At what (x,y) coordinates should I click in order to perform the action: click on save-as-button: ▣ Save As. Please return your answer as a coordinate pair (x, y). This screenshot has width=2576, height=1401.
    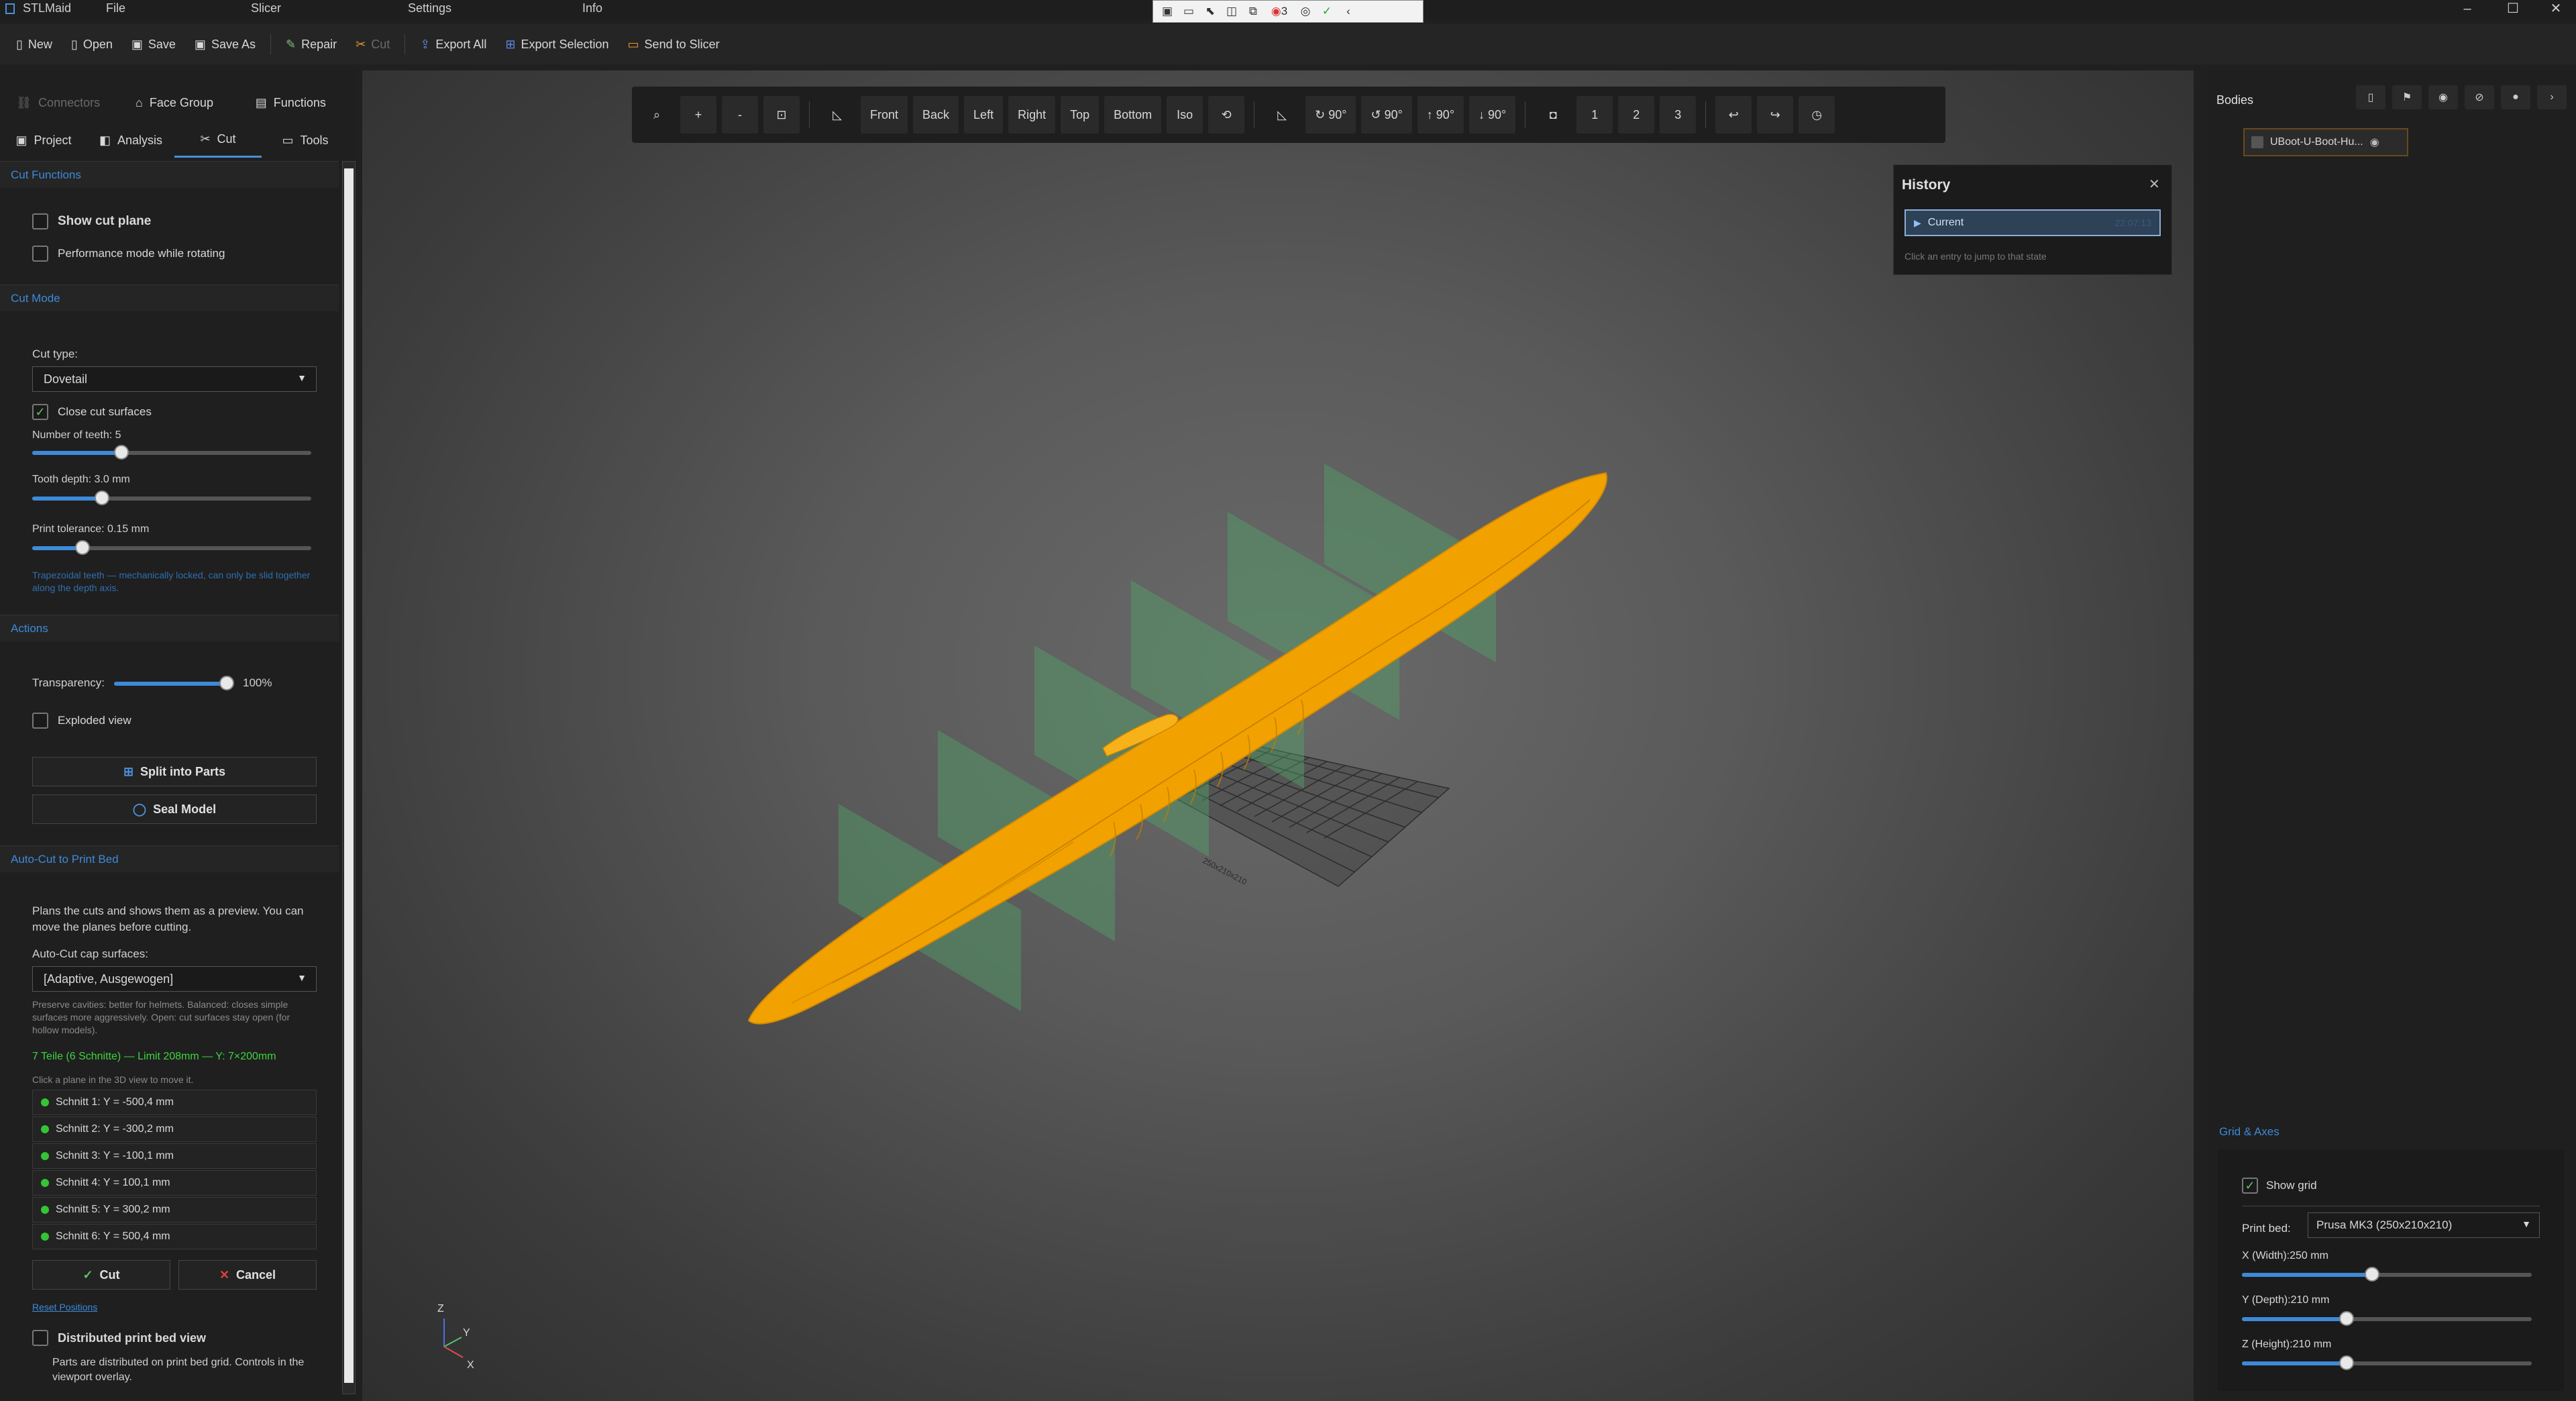
    Looking at the image, I should click on (225, 44).